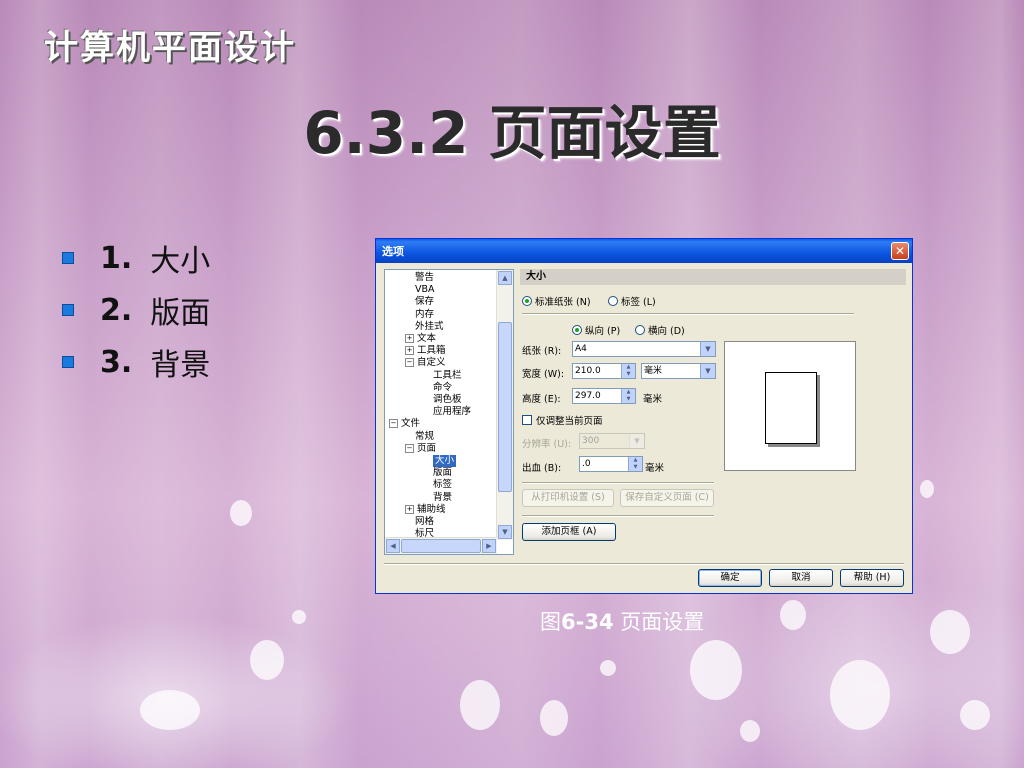 This screenshot has height=768, width=1024. I want to click on radio-label-paper: 标签 (L), so click(632, 301).